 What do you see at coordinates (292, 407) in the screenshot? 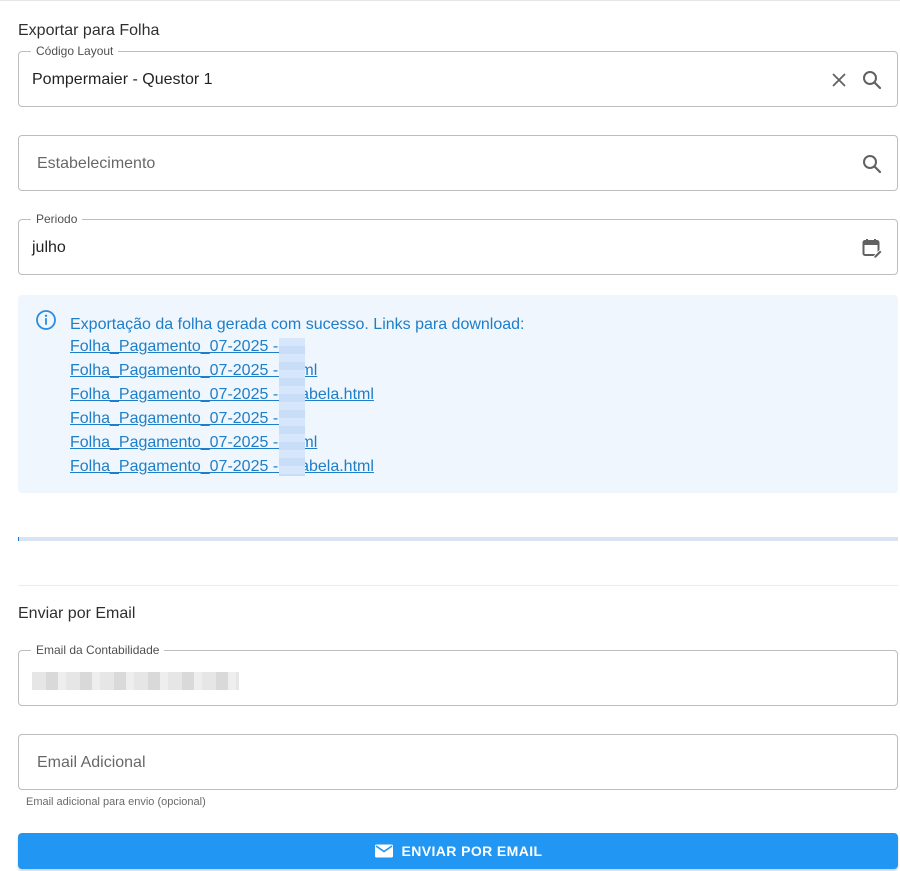
I see `redacted-block` at bounding box center [292, 407].